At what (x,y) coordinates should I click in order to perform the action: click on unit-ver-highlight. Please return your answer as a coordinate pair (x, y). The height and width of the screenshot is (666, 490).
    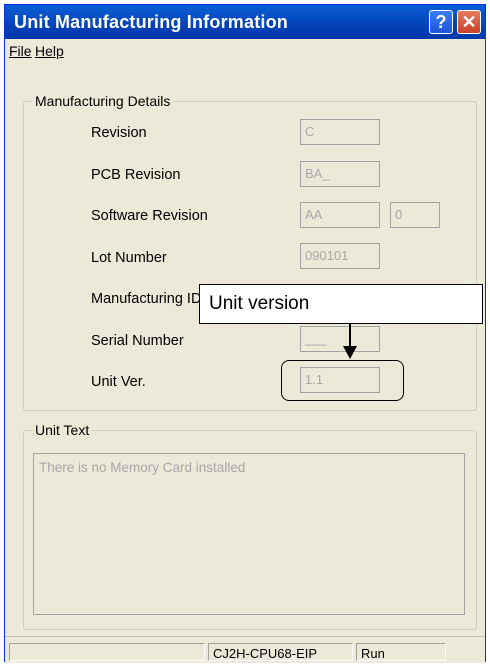
    Looking at the image, I should click on (342, 380).